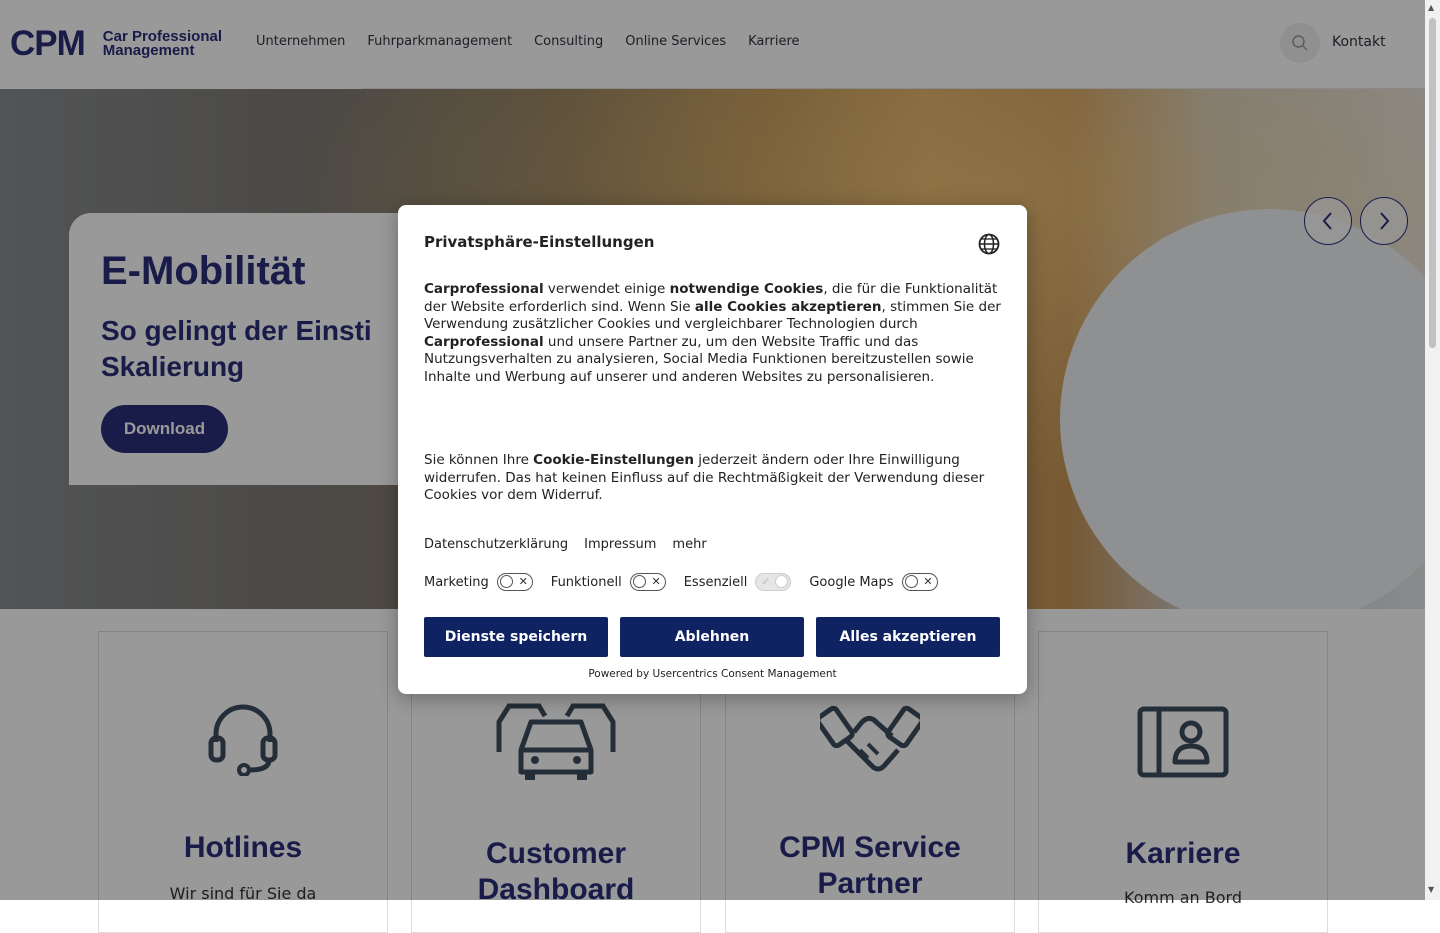 The width and height of the screenshot is (1440, 933). I want to click on page-scrollbar: ▲ ▼, so click(1432, 450).